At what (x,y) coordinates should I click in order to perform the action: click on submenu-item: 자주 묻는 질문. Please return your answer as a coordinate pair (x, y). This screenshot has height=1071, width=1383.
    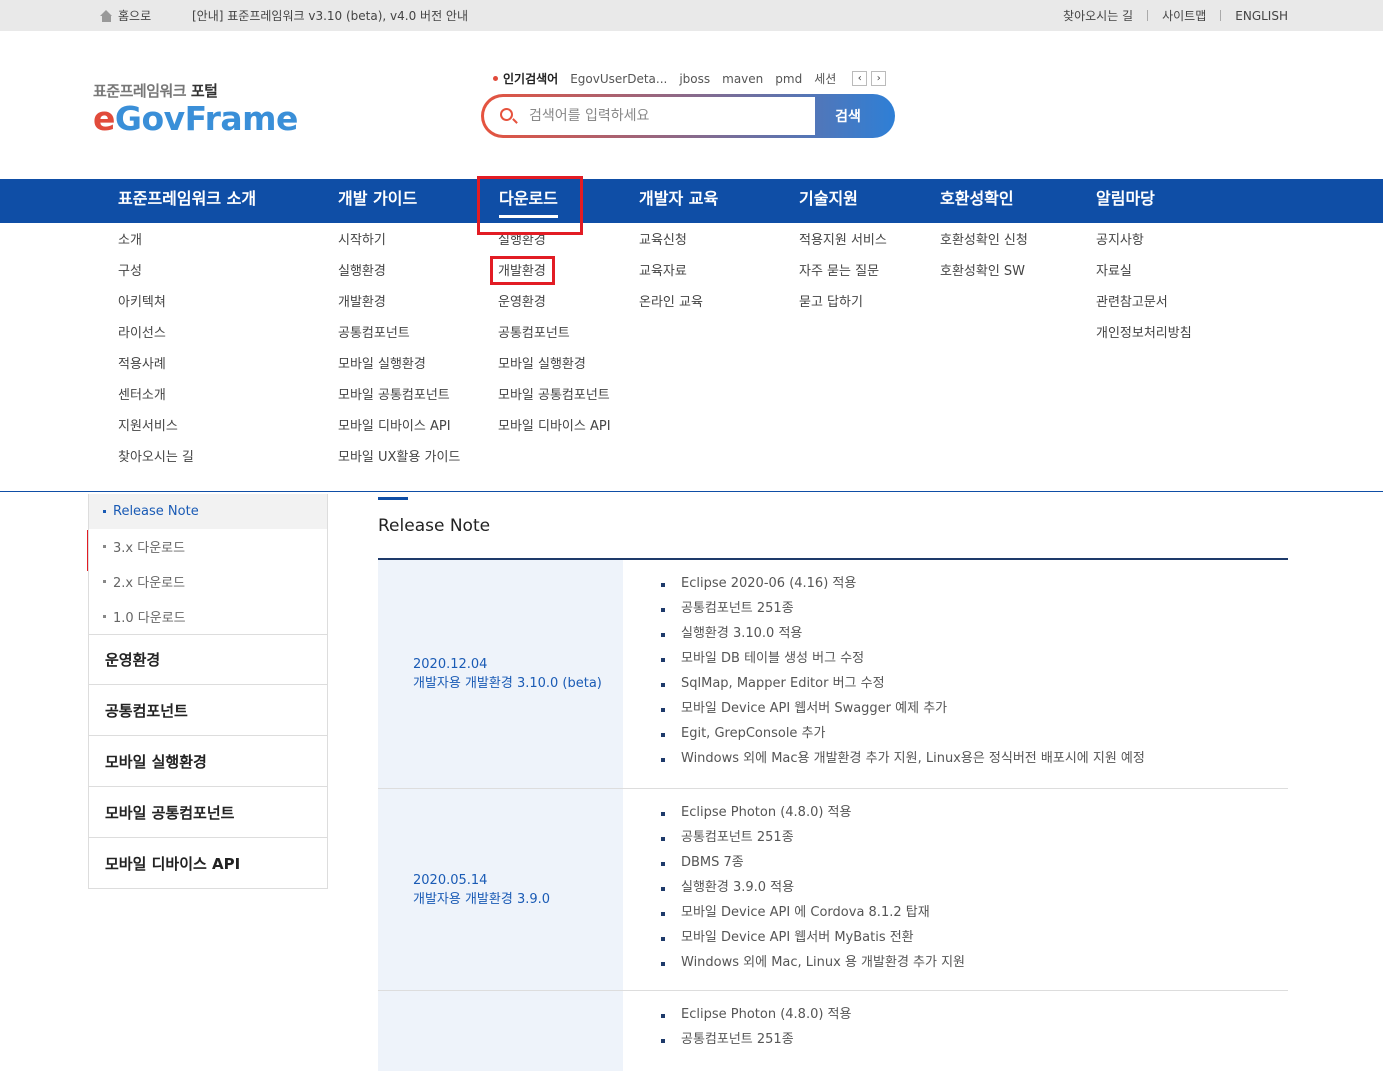
    Looking at the image, I should click on (843, 278).